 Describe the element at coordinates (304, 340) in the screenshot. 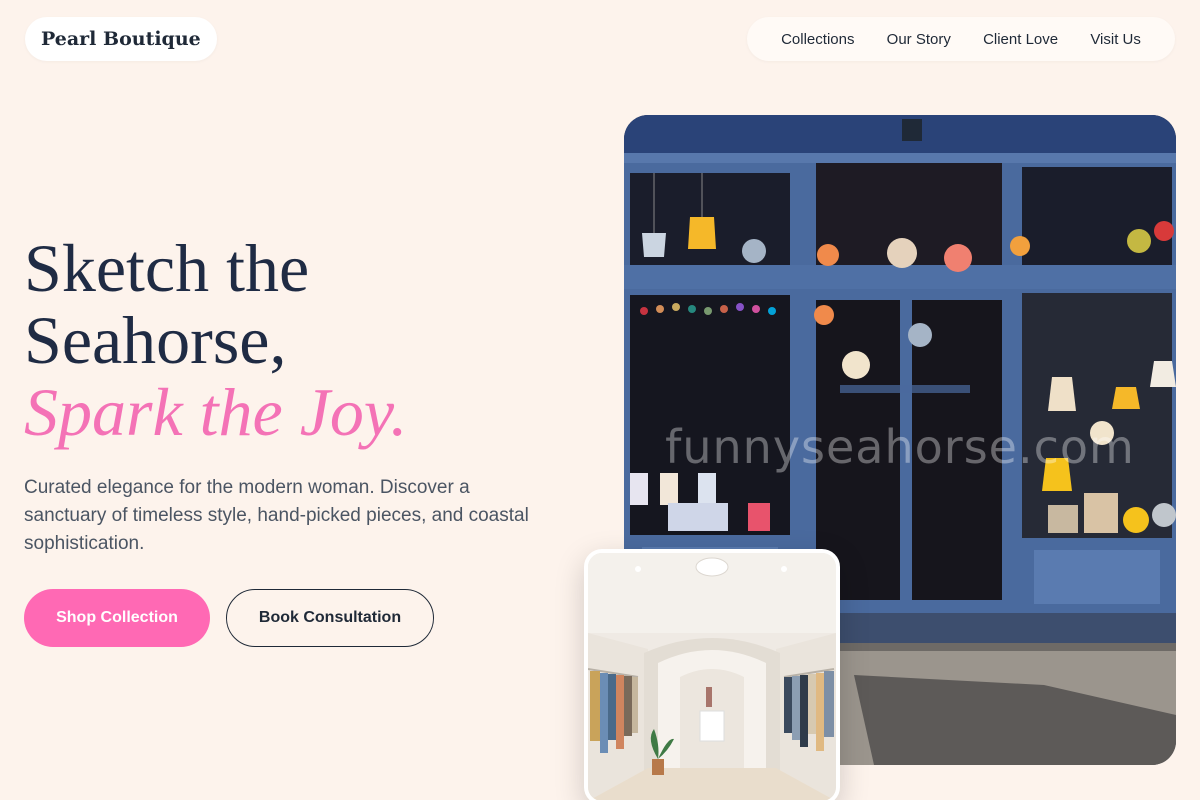

I see `hero-title: Sketch the Seahorse, Spark the Joy.` at that location.